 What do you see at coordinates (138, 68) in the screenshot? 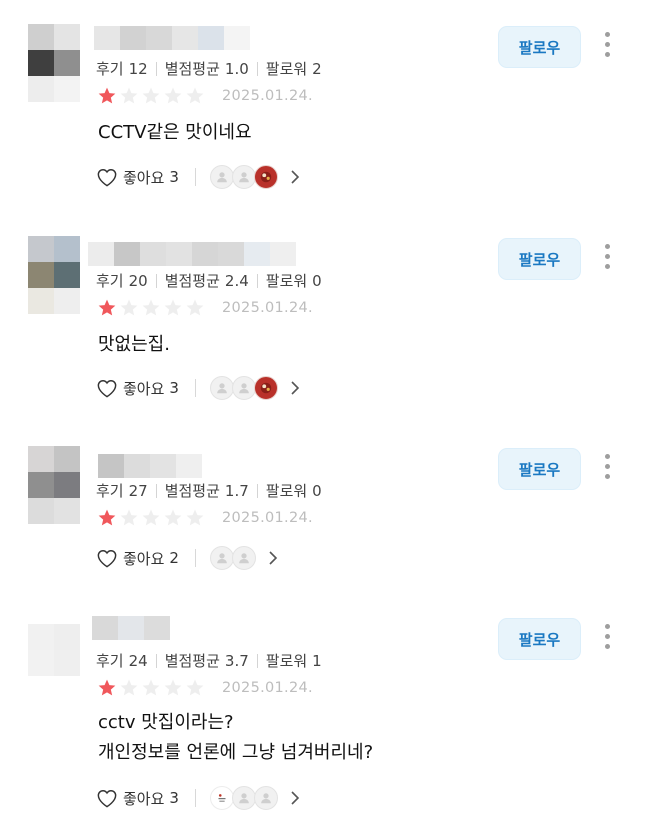
I see `review-count: 12` at bounding box center [138, 68].